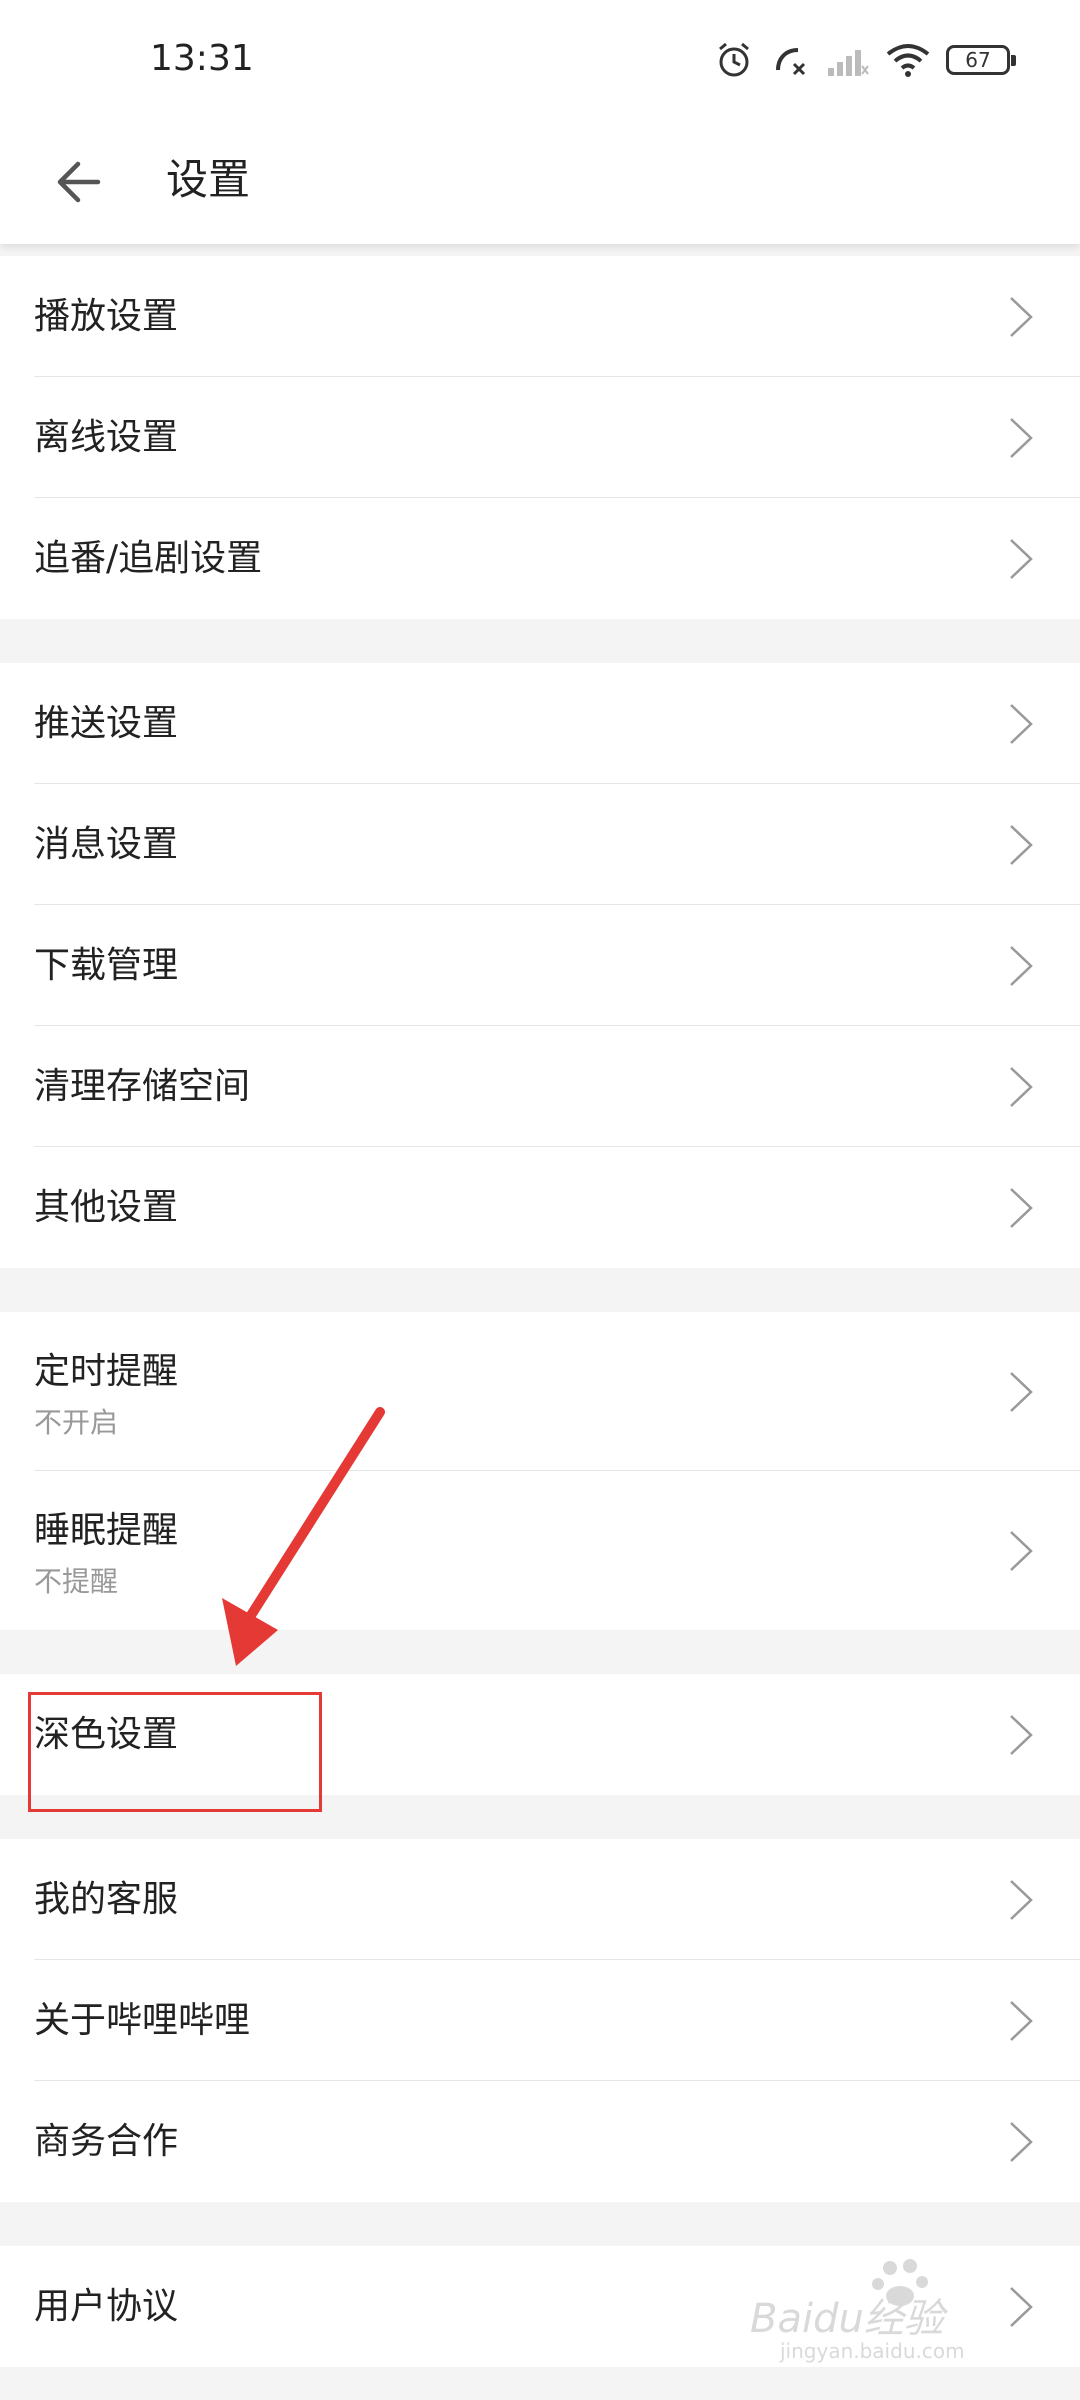 This screenshot has width=1080, height=2400. What do you see at coordinates (540, 1086) in the screenshot?
I see `settings-item-storage: 清理存储空间` at bounding box center [540, 1086].